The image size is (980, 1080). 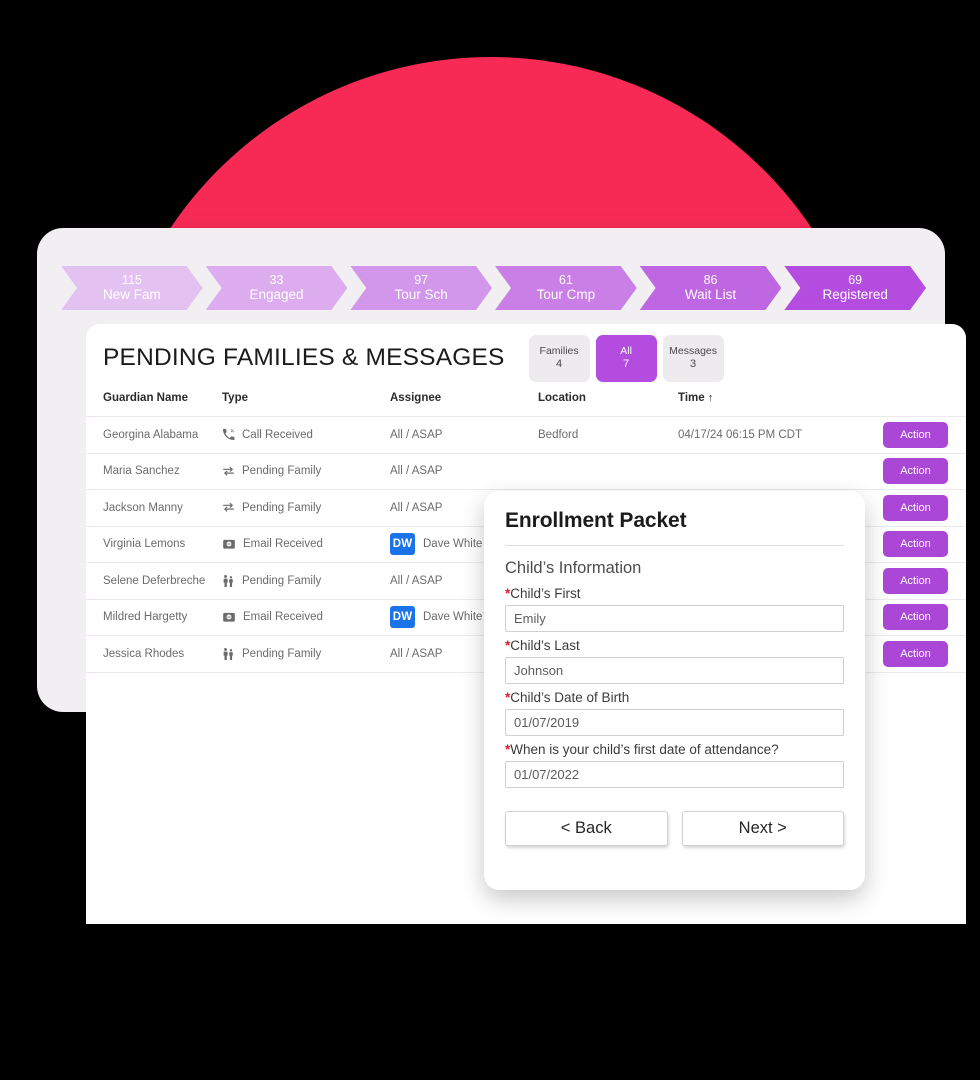 What do you see at coordinates (586, 828) in the screenshot?
I see `back-button: < Back` at bounding box center [586, 828].